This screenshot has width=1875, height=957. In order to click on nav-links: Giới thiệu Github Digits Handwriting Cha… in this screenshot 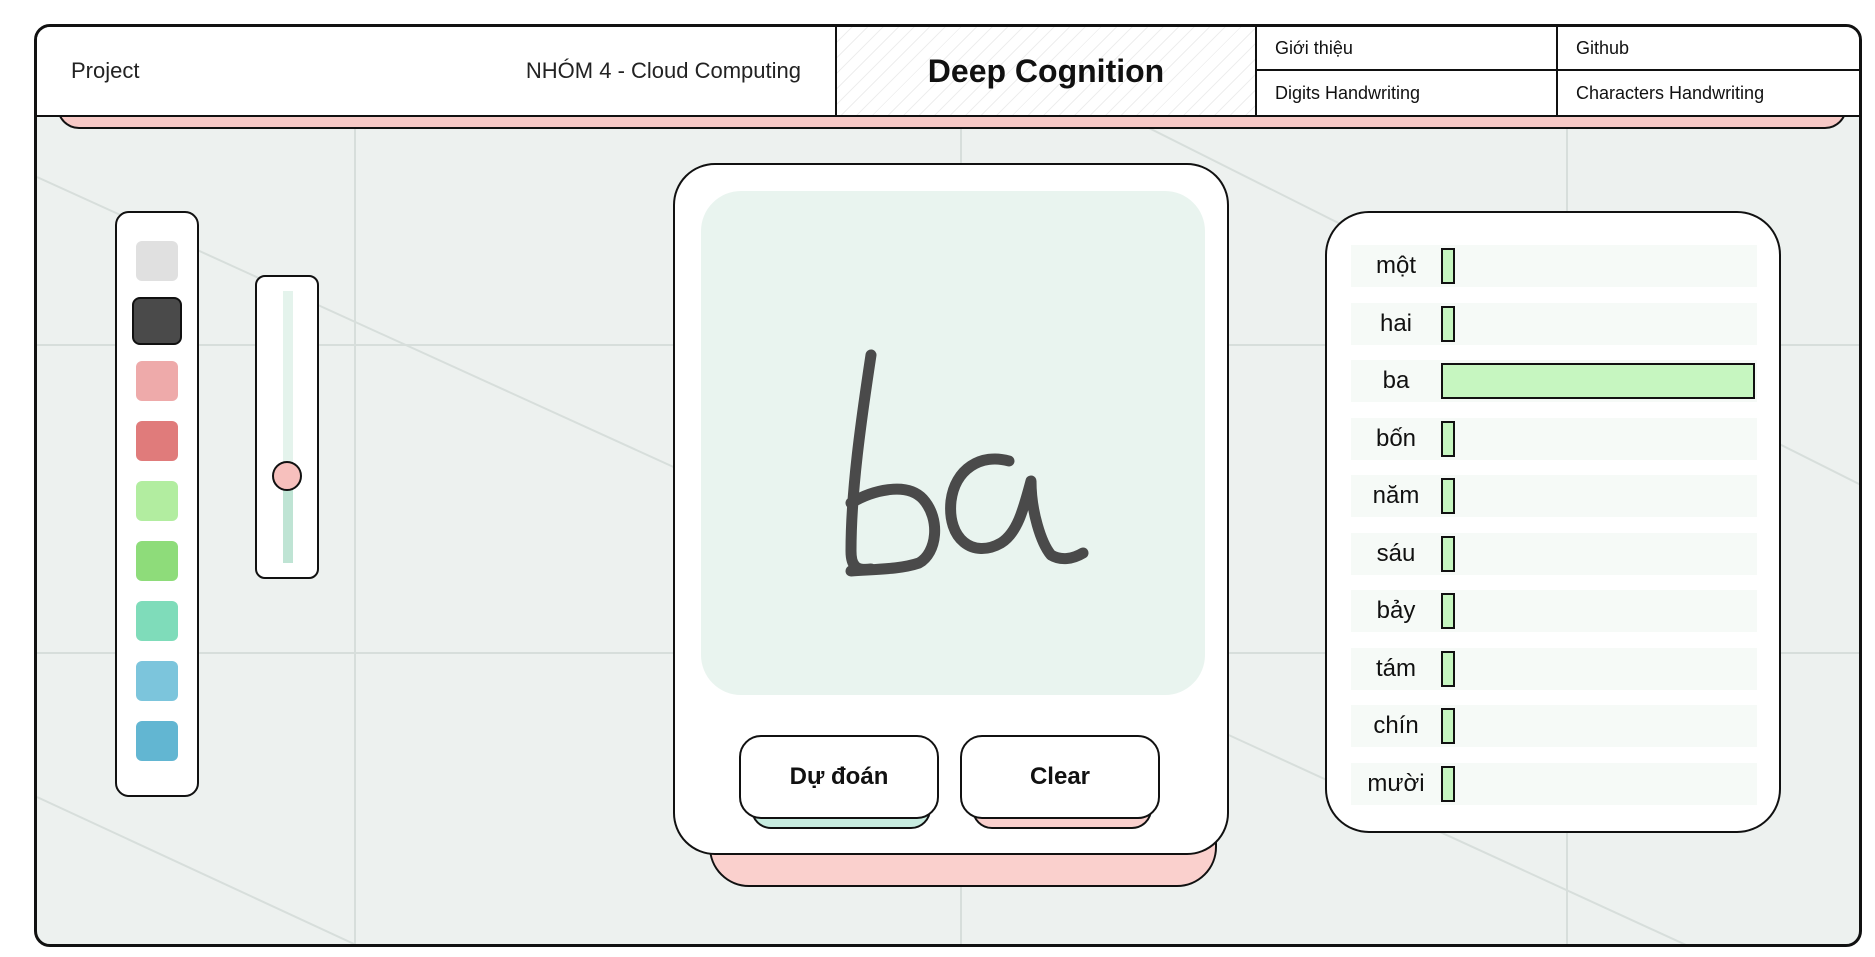, I will do `click(1558, 71)`.